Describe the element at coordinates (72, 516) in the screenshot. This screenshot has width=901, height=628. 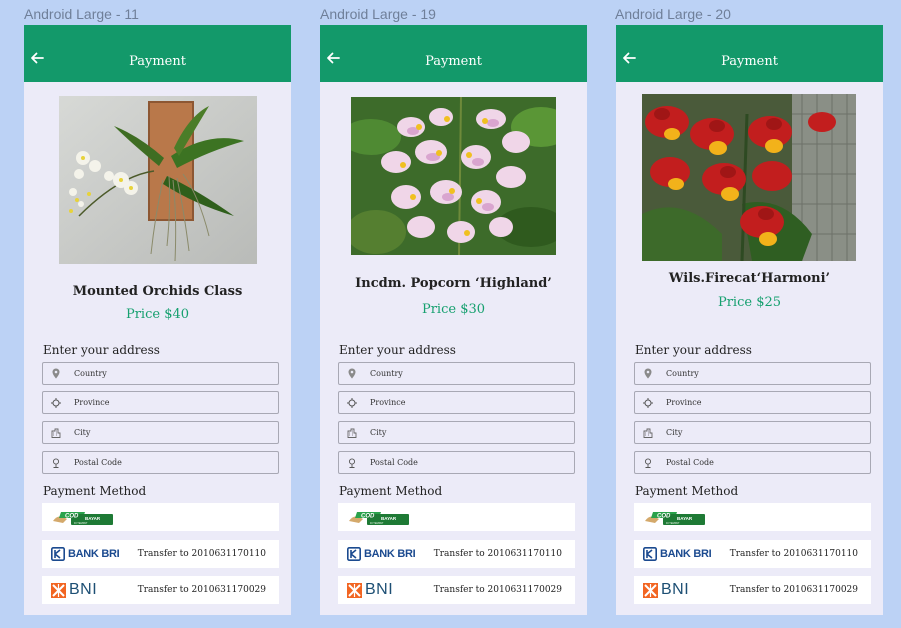
I see `cod-text: COD` at that location.